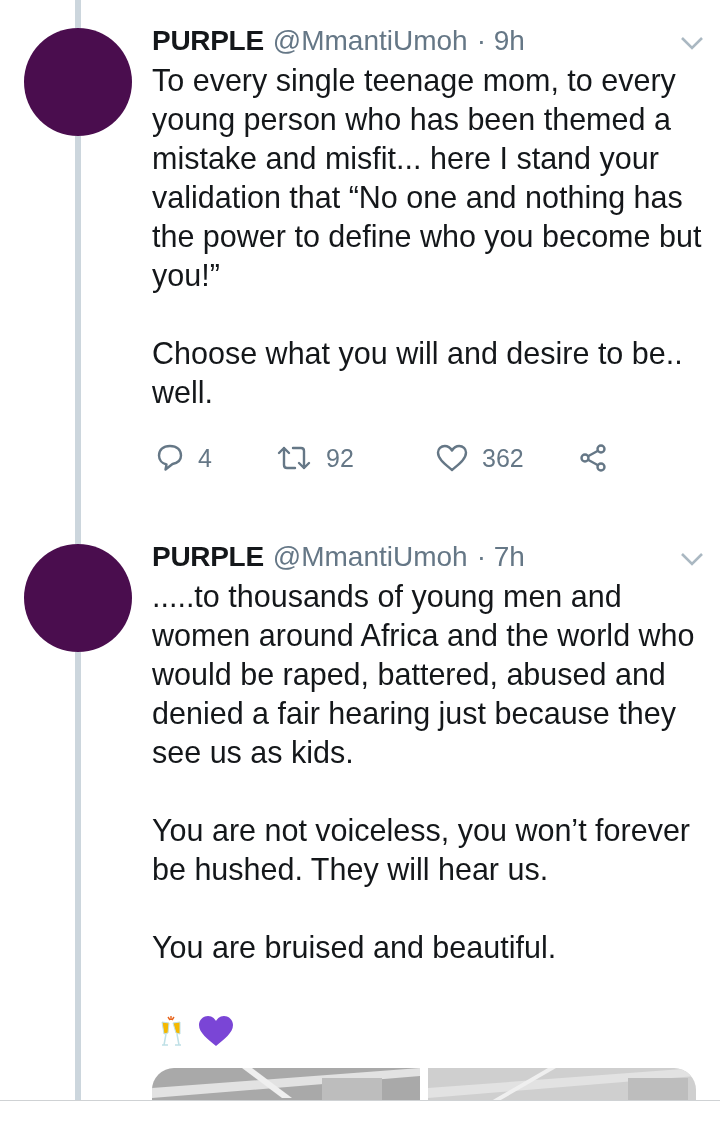 This screenshot has width=720, height=1129. Describe the element at coordinates (500, 41) in the screenshot. I see `timestamp: · 9h` at that location.